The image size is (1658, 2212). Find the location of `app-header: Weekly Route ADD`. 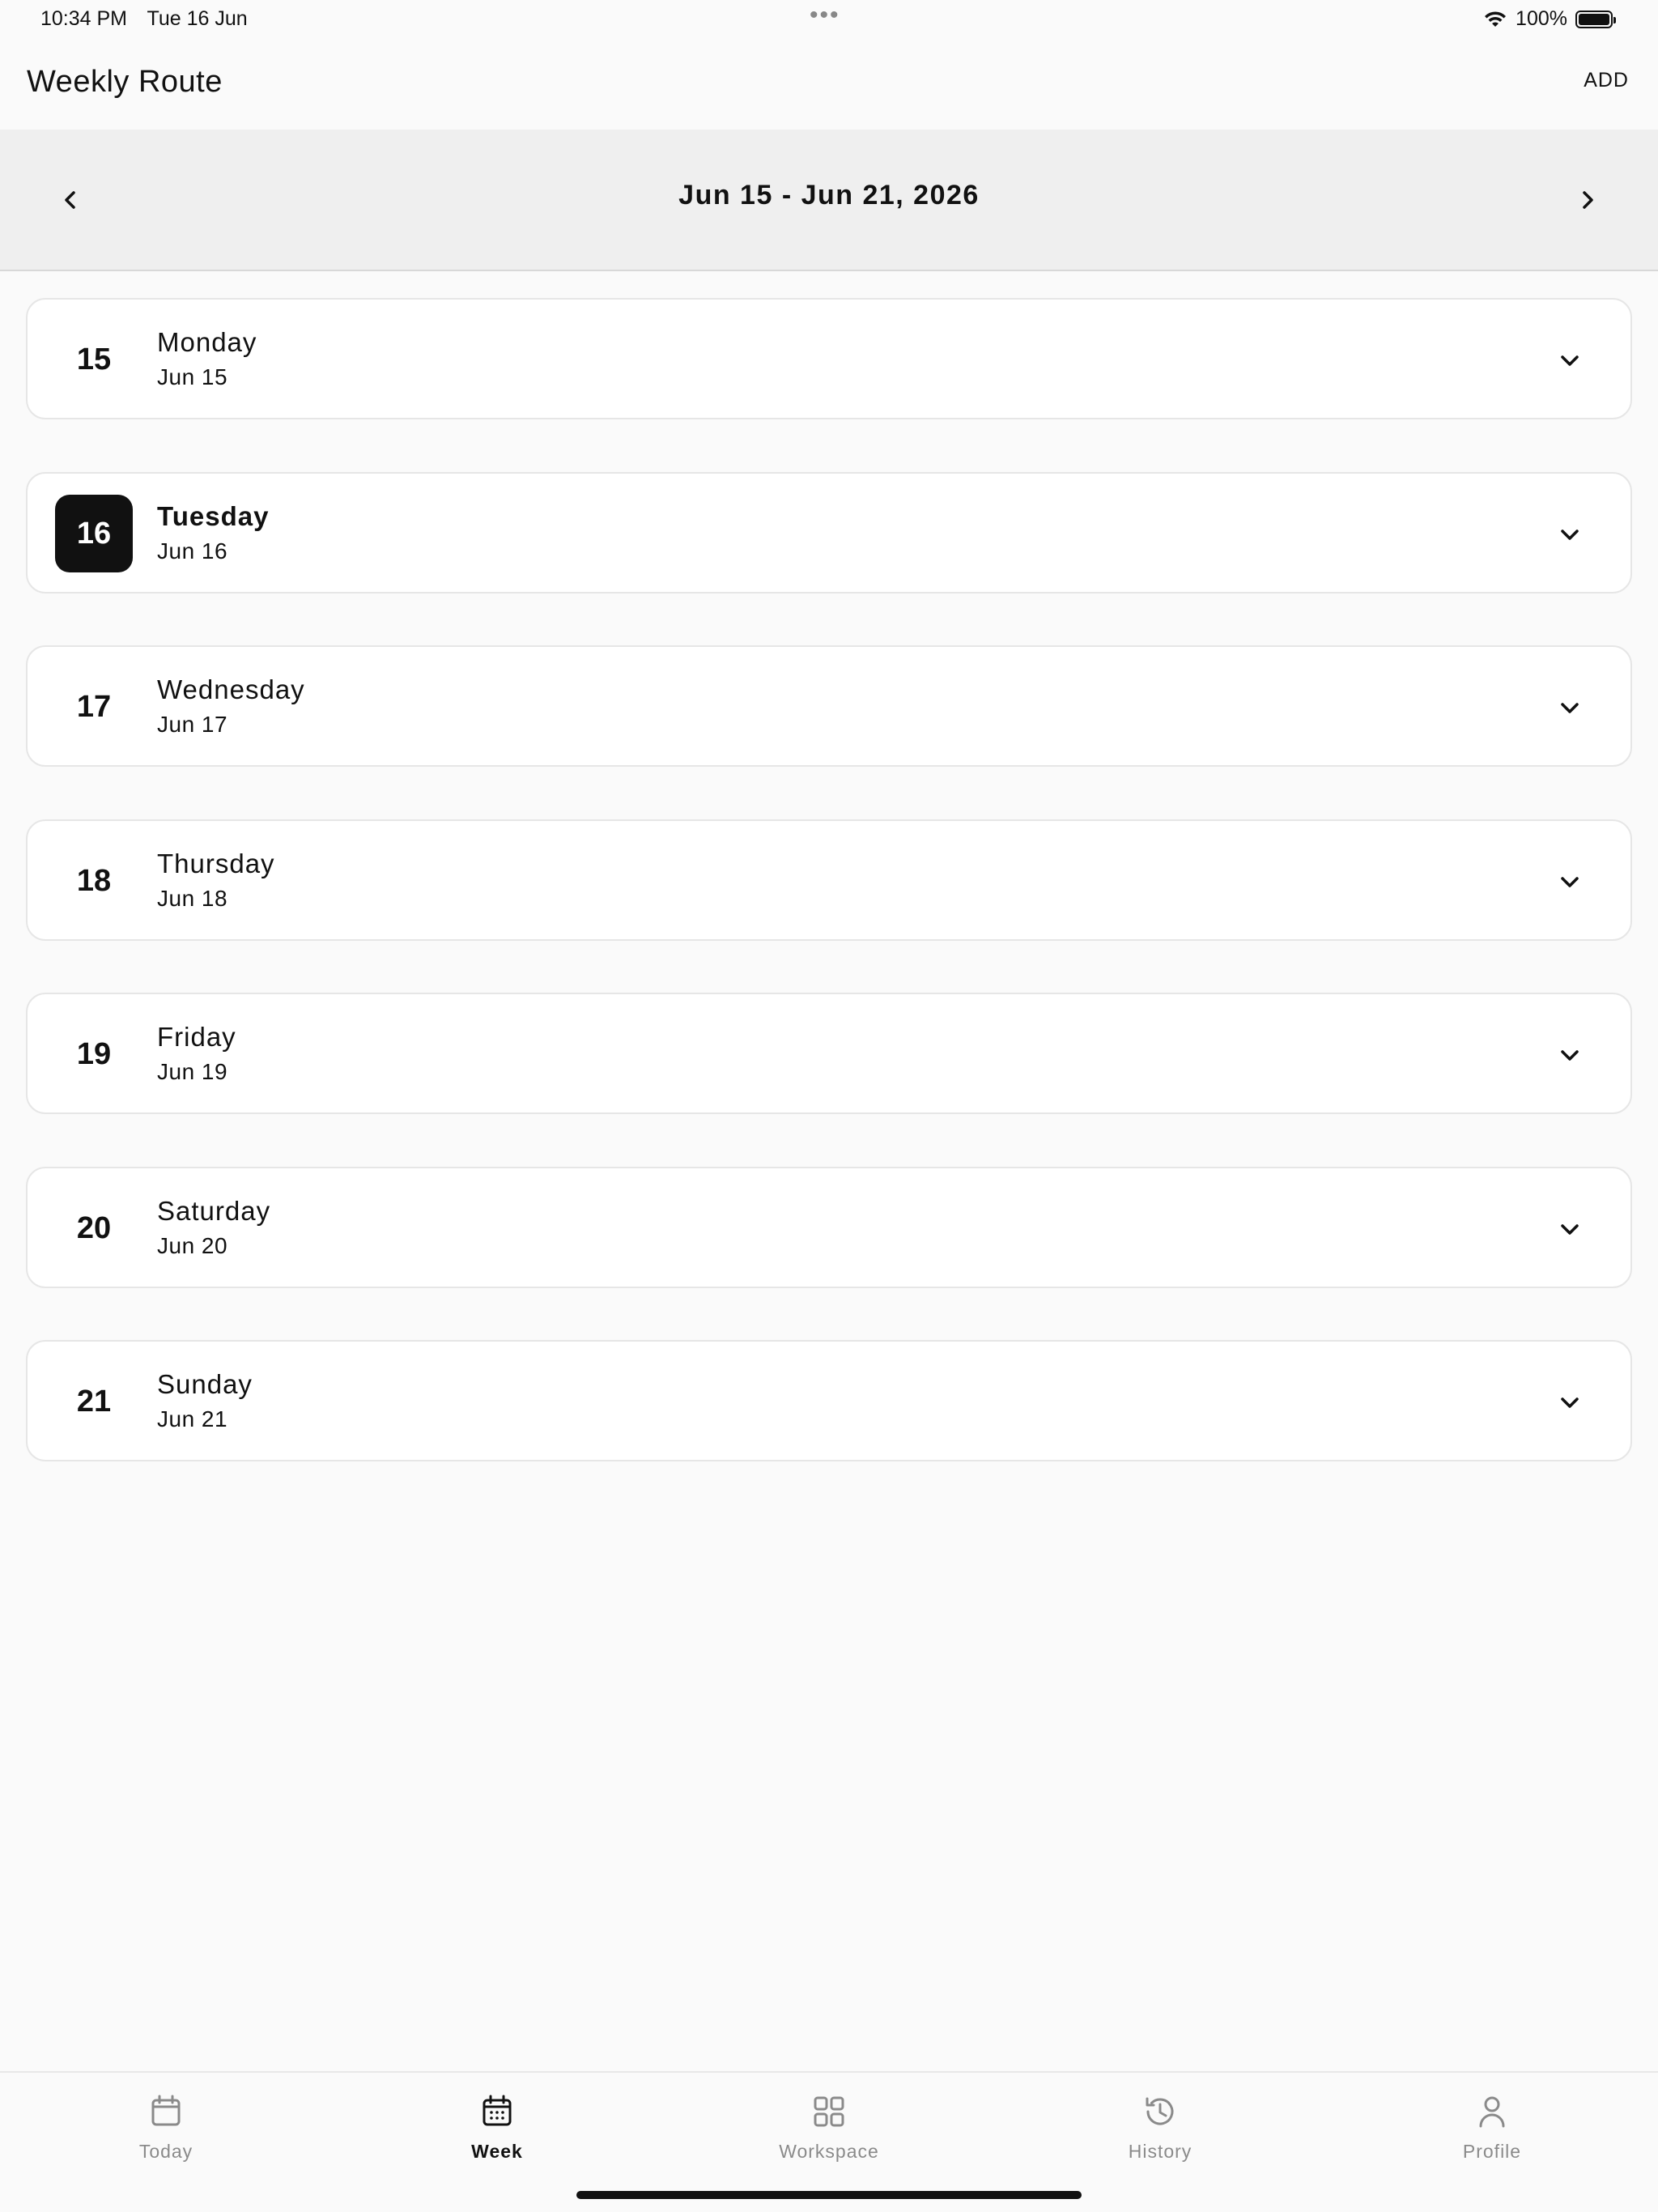

app-header: Weekly Route ADD is located at coordinates (829, 94).